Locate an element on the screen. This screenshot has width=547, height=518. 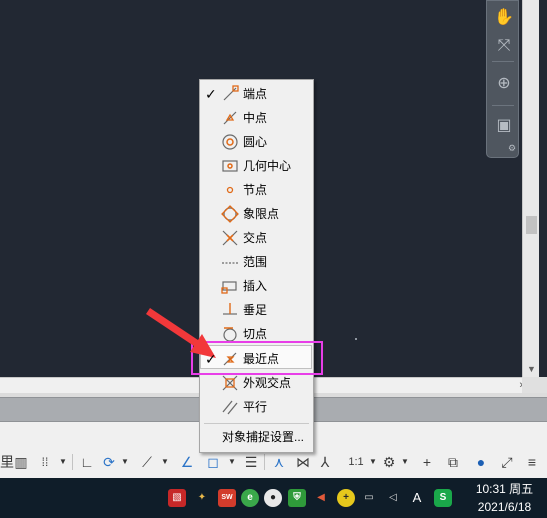
snap-menu-item: 几何中心 is located at coordinates (256, 166).